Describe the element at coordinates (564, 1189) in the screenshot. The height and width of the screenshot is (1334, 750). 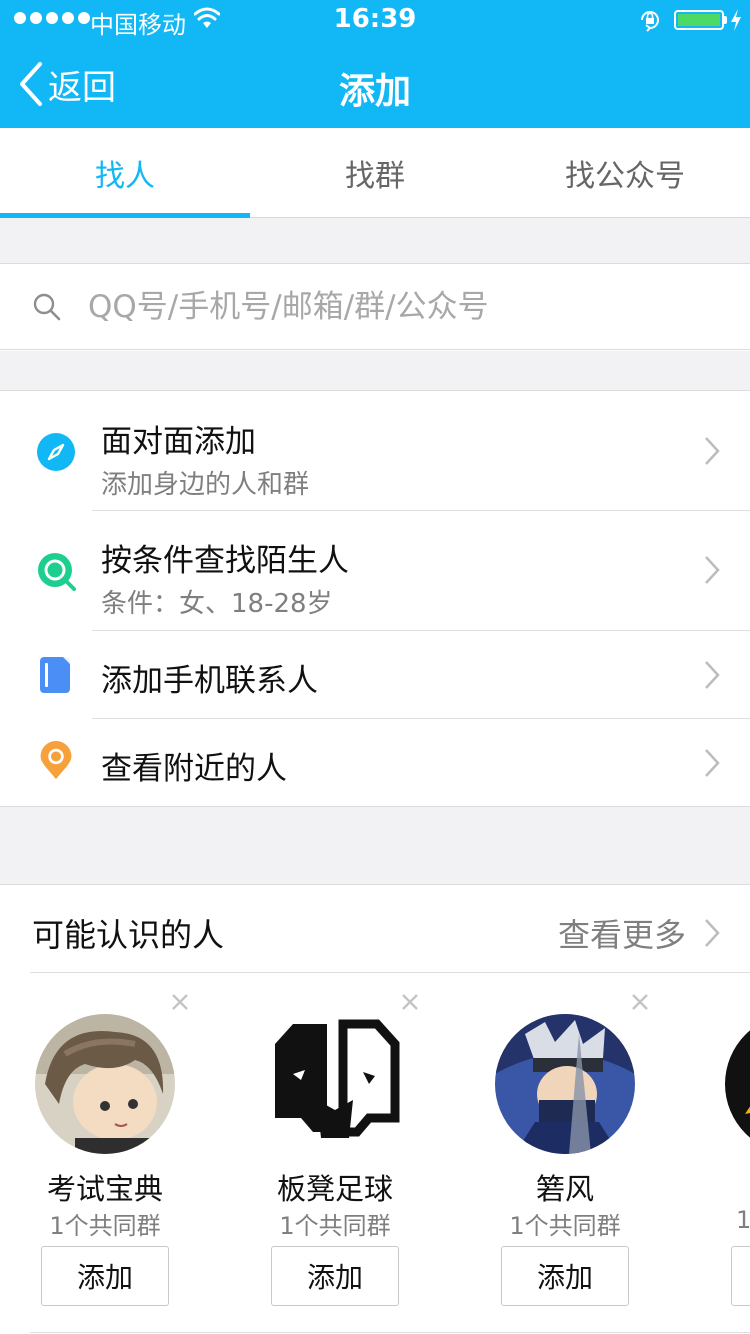
I see `person-name: 箬风` at that location.